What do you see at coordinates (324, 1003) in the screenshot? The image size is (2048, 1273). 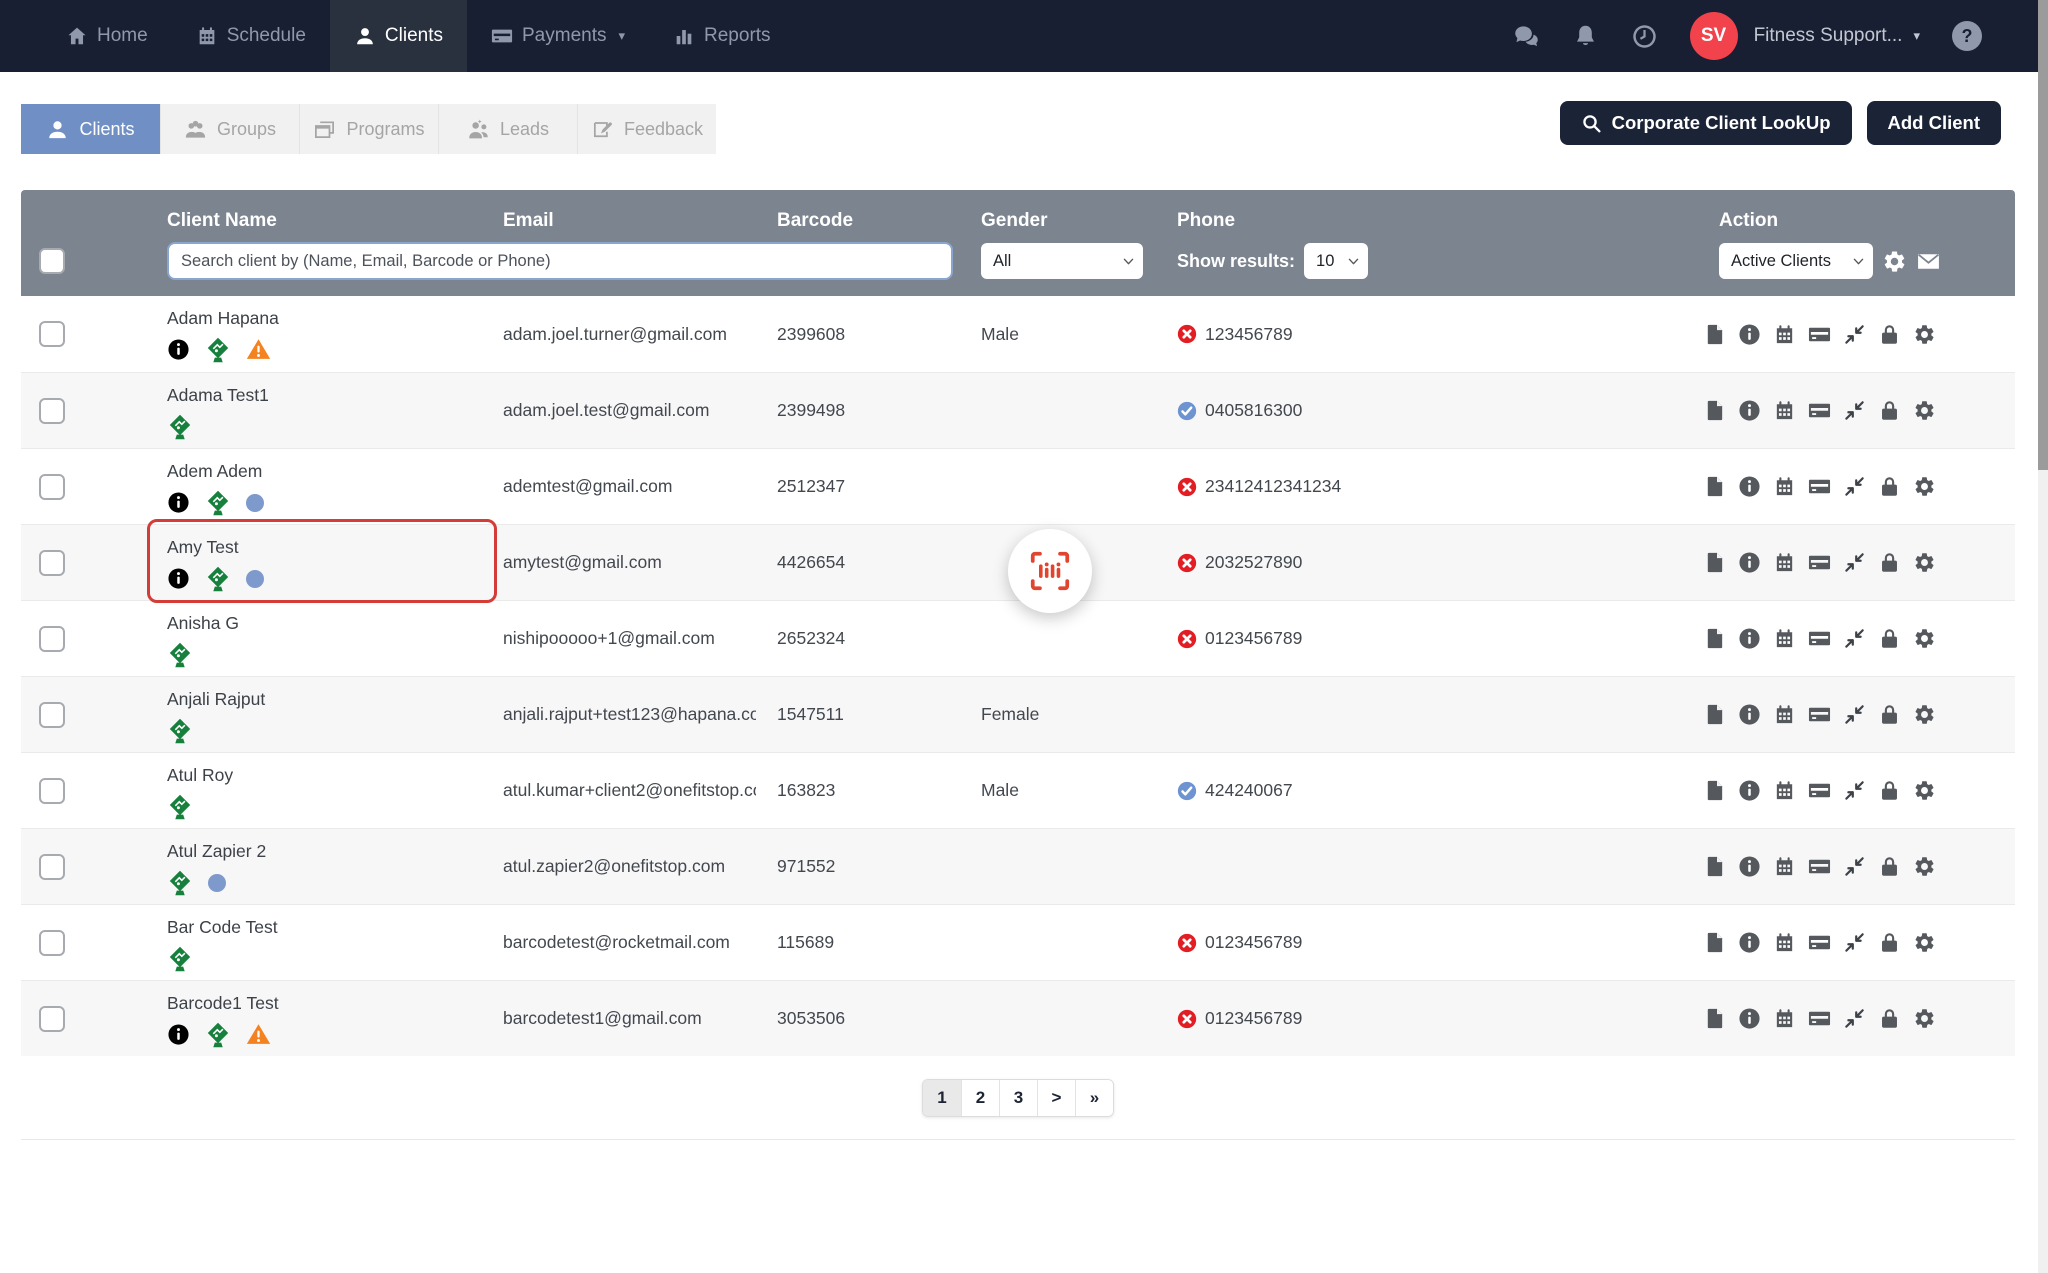 I see `client-name-link: Barcode1 Test` at bounding box center [324, 1003].